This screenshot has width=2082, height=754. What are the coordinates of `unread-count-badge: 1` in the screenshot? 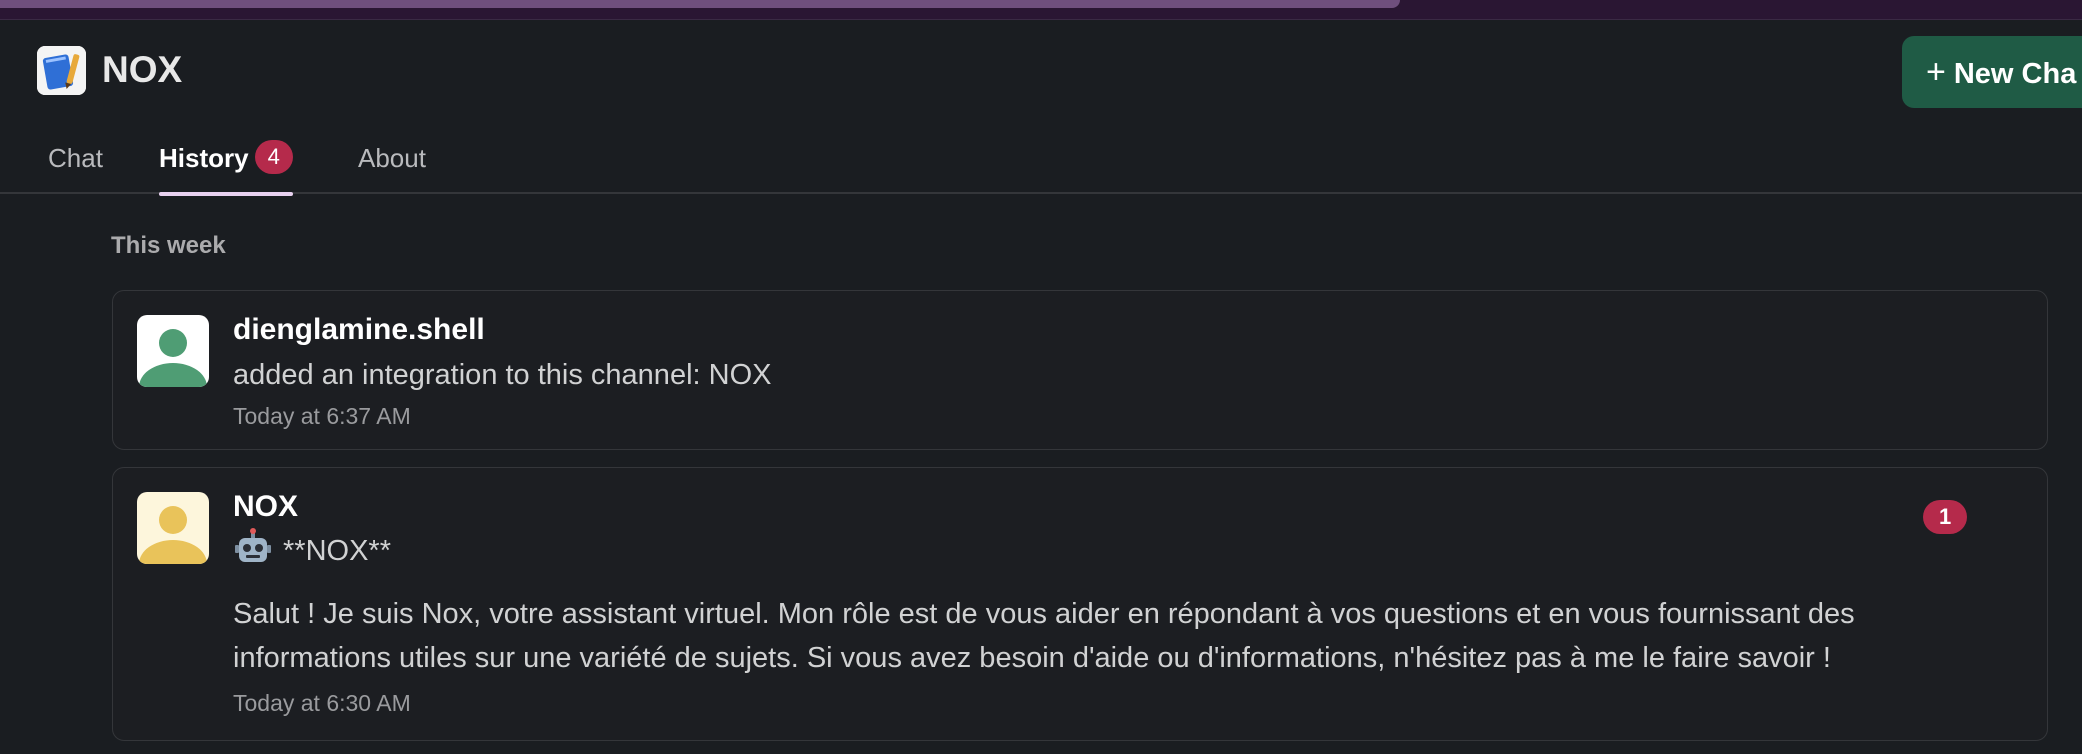 It's located at (1945, 517).